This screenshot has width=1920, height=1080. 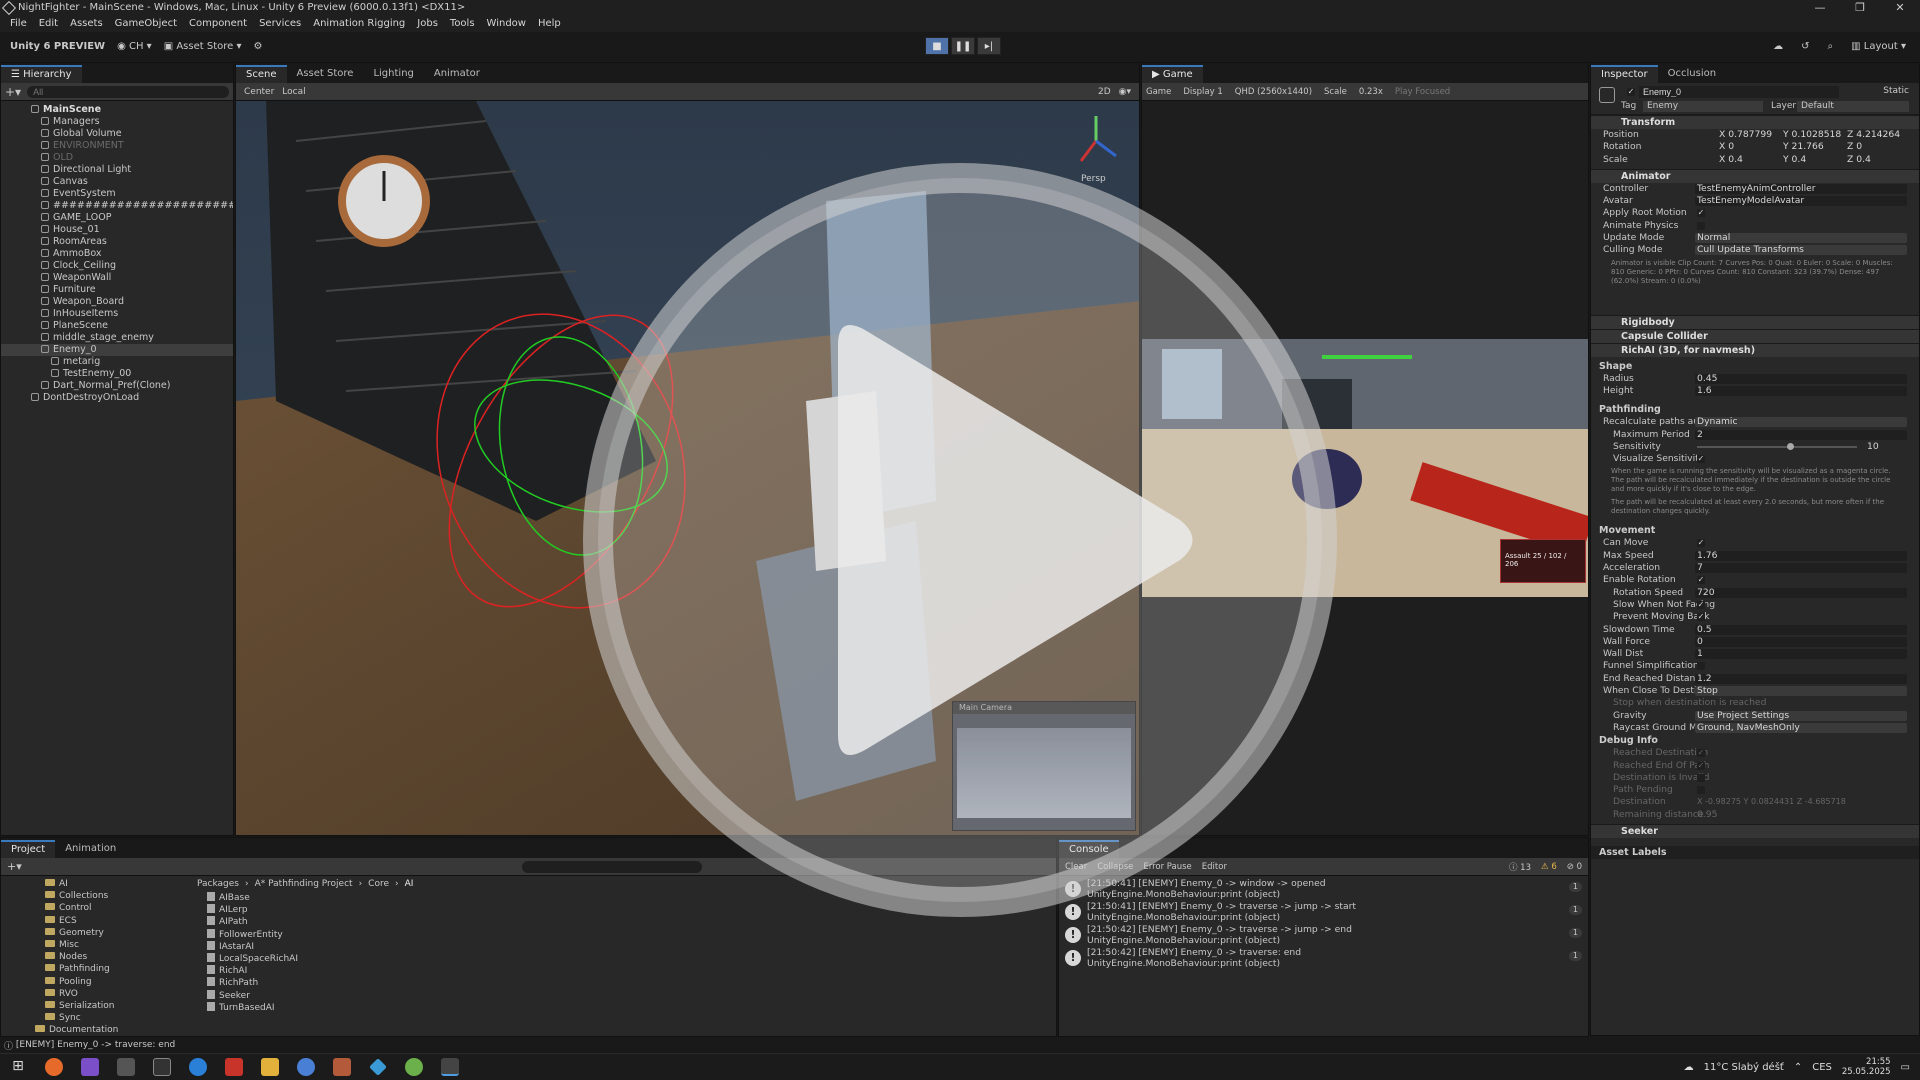 I want to click on hierarchy-item: Global Volume, so click(x=117, y=134).